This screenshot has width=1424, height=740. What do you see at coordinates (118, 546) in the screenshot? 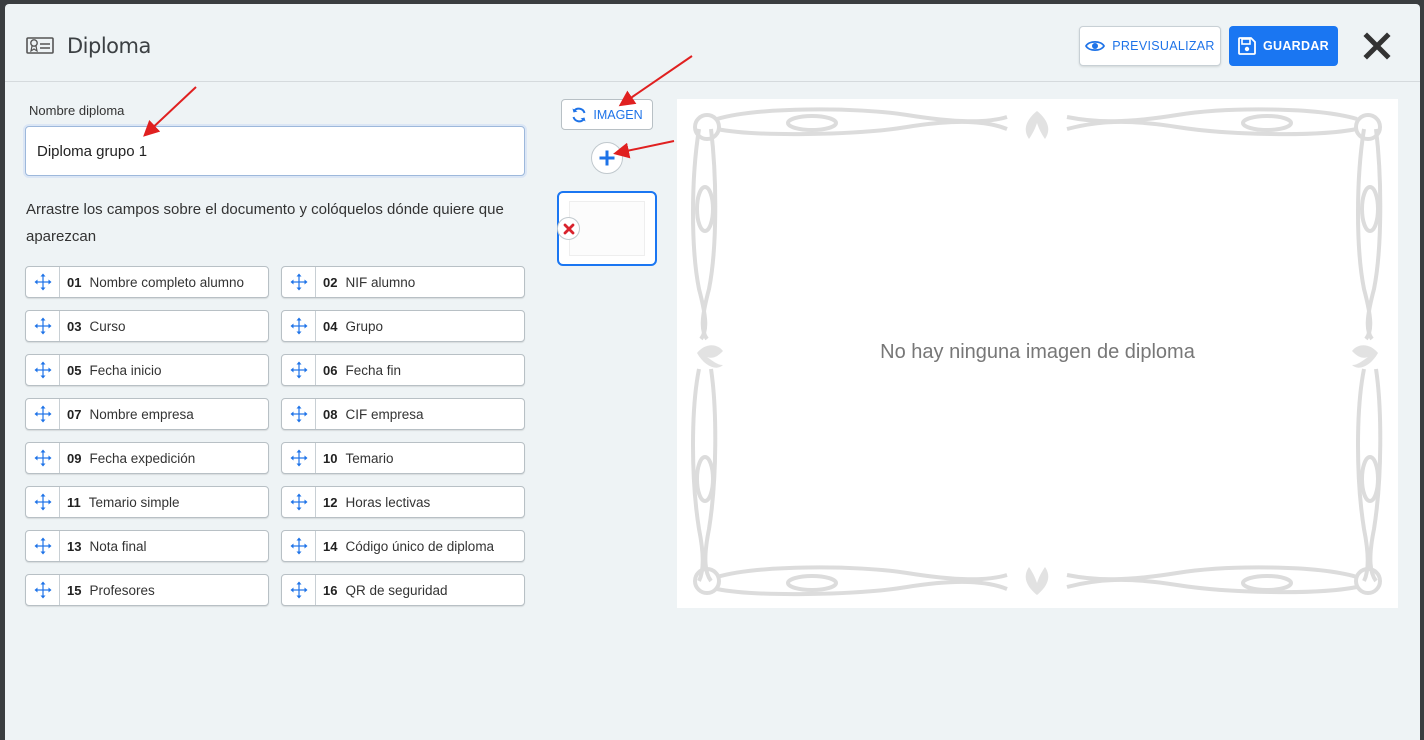
I see `field-label: Nota final` at bounding box center [118, 546].